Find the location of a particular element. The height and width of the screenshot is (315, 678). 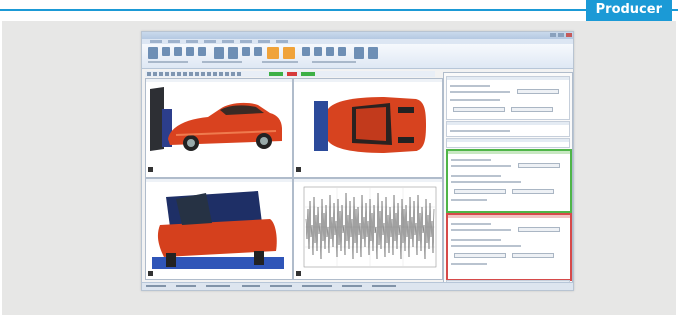

window-titlebar is located at coordinates (357, 35).